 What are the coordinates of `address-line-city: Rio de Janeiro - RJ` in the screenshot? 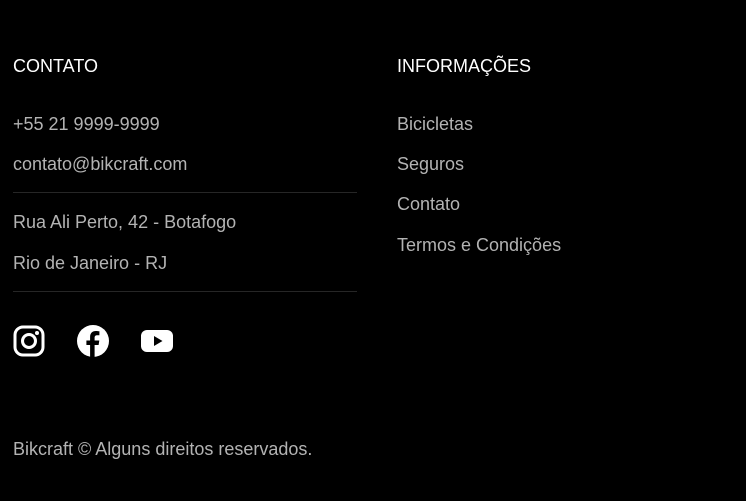 It's located at (90, 263).